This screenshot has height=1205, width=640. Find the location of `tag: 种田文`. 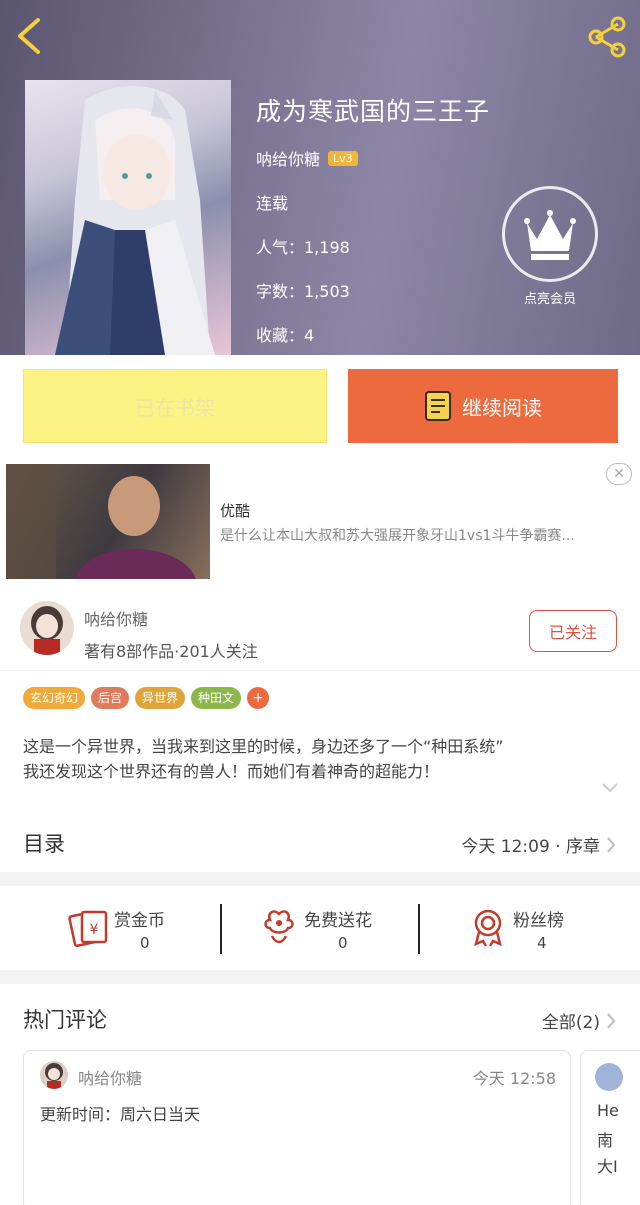

tag: 种田文 is located at coordinates (216, 698).